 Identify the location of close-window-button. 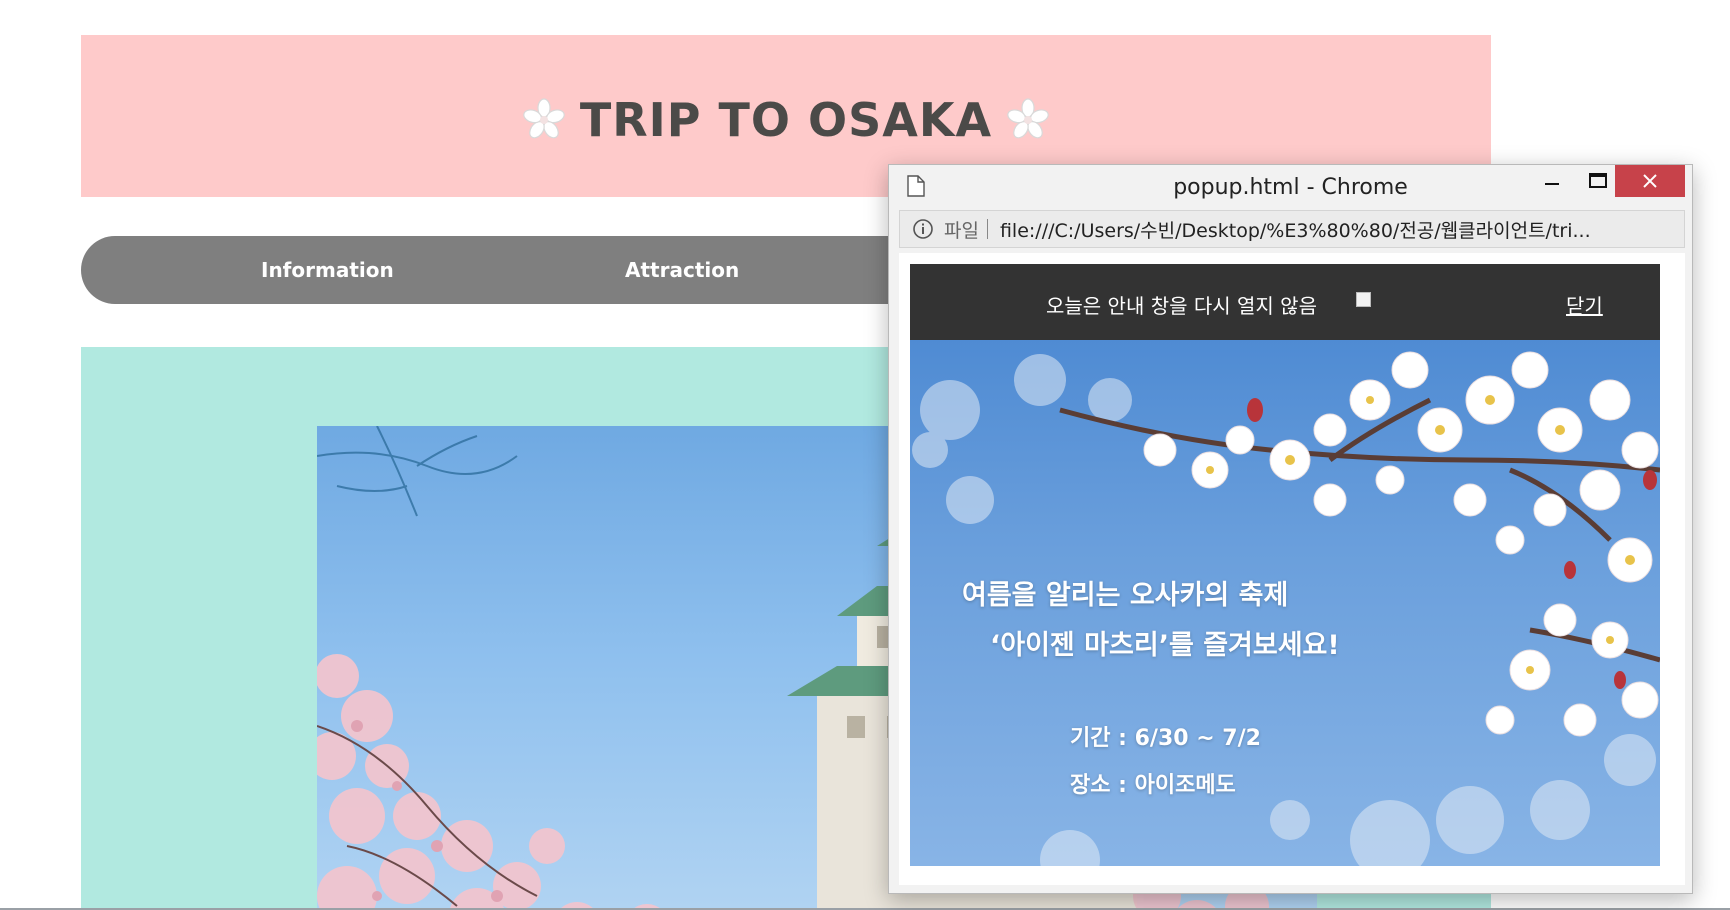
(1650, 181).